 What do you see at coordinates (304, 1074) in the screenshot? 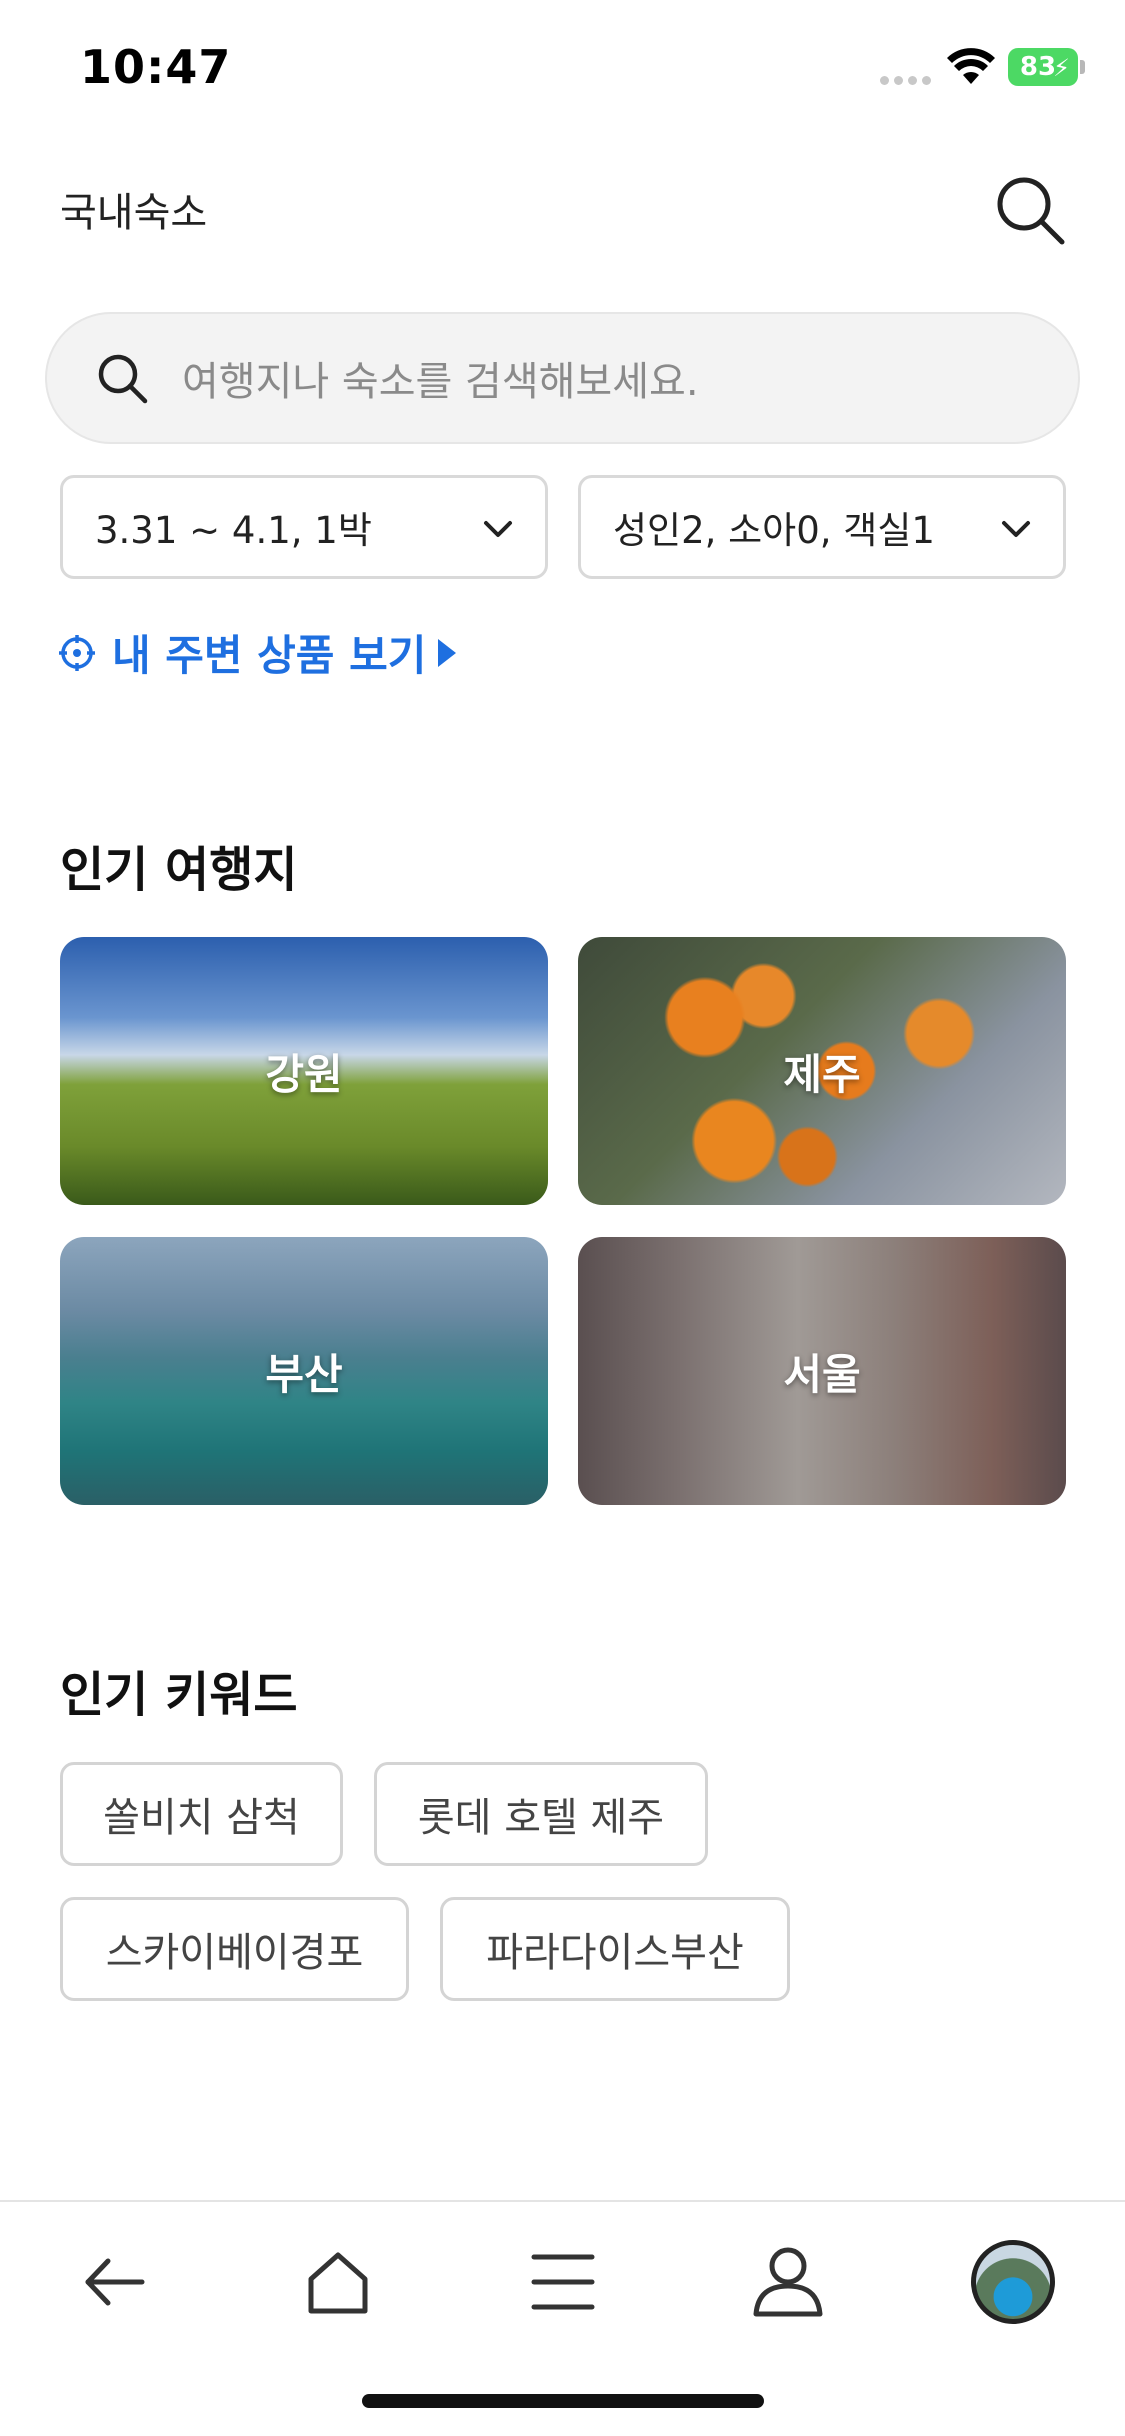
I see `destination-label: 강원` at bounding box center [304, 1074].